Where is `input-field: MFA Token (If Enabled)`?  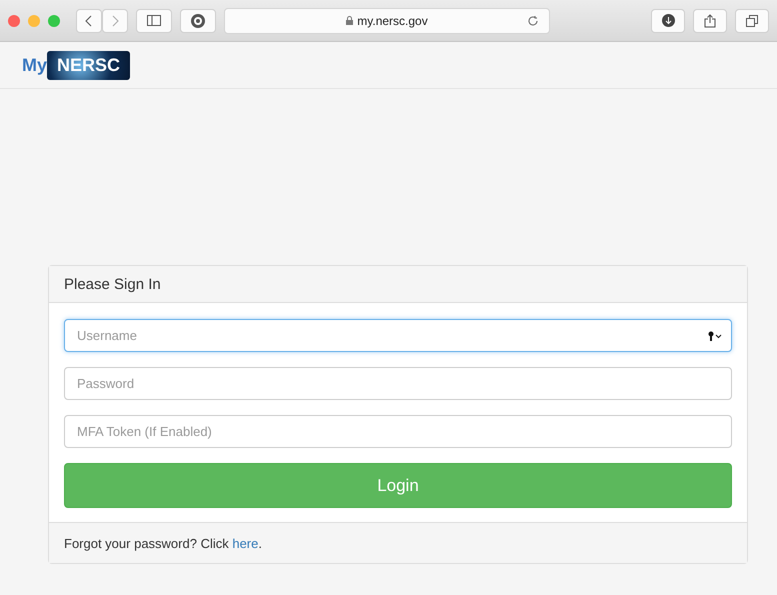
input-field: MFA Token (If Enabled) is located at coordinates (398, 431).